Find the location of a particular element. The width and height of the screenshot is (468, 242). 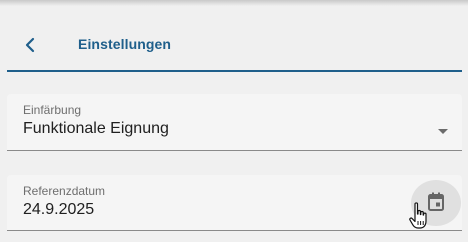

chevron-left-icon is located at coordinates (31, 45).